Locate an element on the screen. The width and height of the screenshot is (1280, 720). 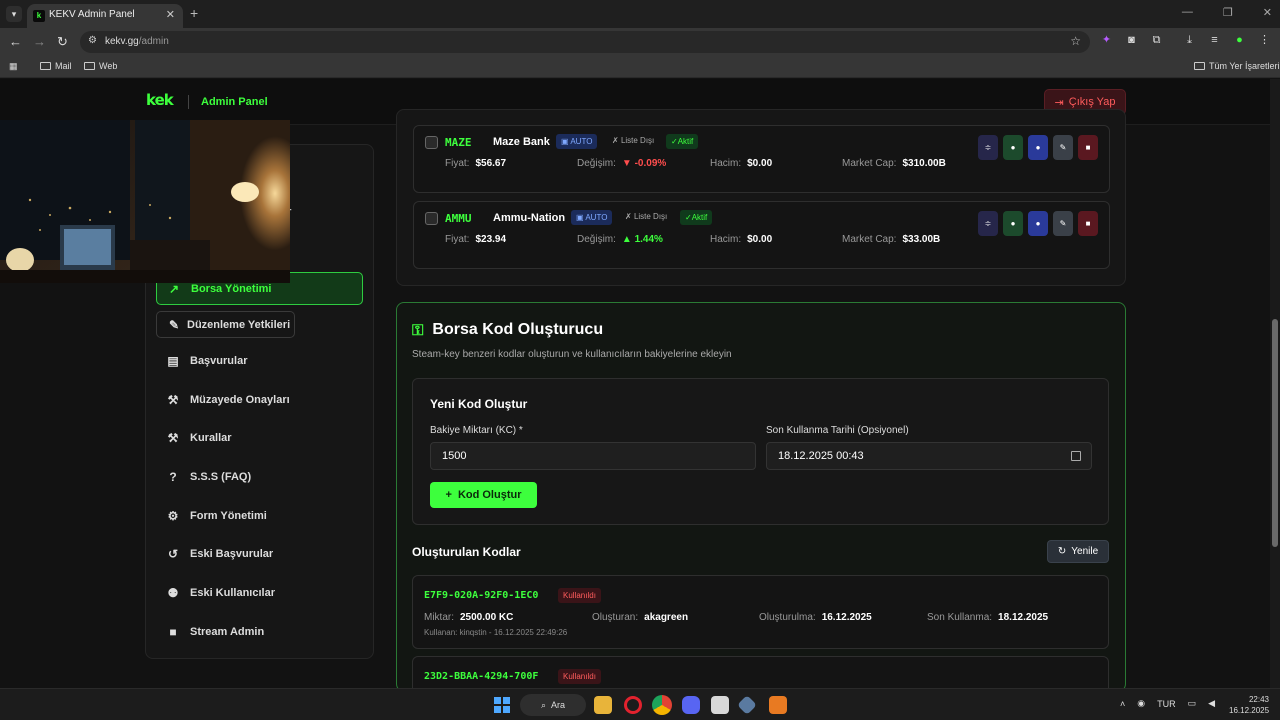
forward-icon: → is located at coordinates (39, 42).